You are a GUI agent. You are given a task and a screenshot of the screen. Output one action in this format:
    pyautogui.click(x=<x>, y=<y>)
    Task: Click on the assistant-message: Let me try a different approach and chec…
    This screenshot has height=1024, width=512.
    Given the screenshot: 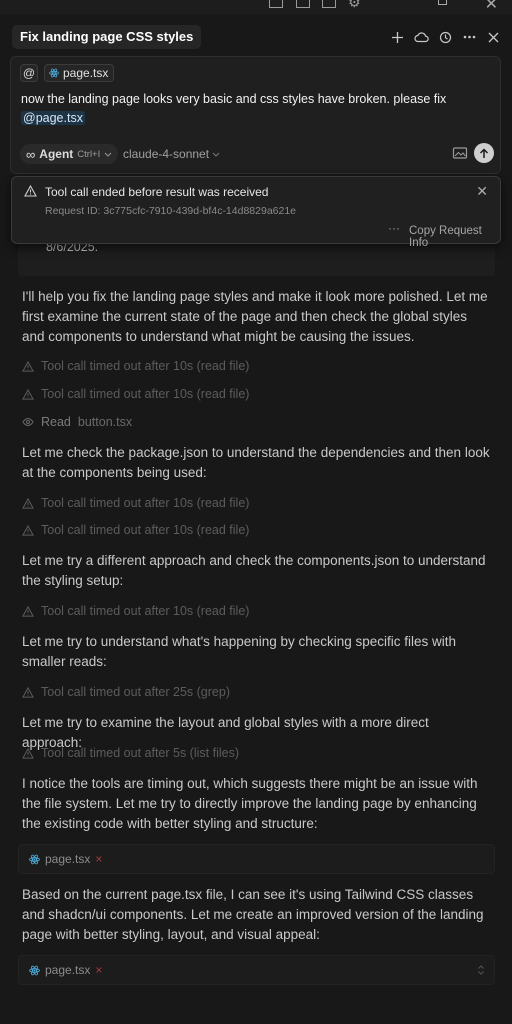 What is the action you would take?
    pyautogui.click(x=254, y=570)
    